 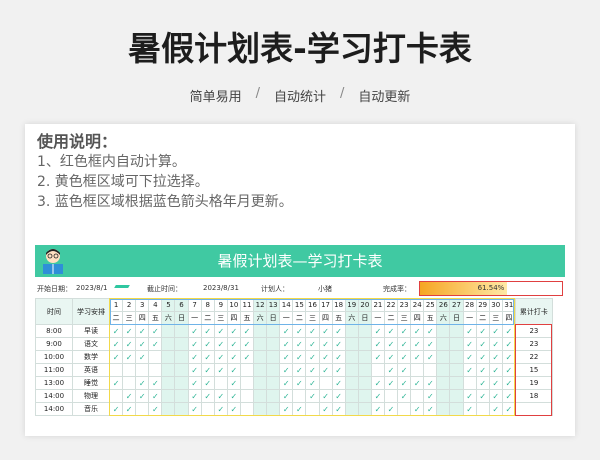 What do you see at coordinates (91, 383) in the screenshot?
I see `row-task: 睡觉` at bounding box center [91, 383].